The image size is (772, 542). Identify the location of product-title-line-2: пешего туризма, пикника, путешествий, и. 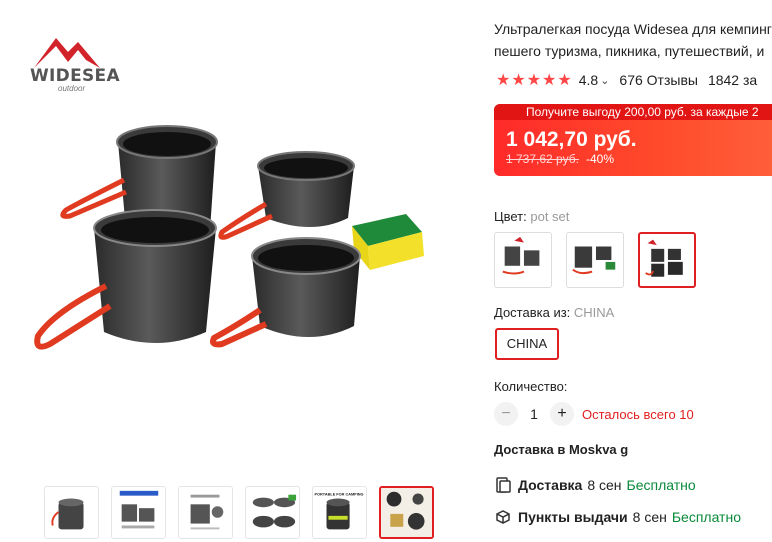
(629, 51).